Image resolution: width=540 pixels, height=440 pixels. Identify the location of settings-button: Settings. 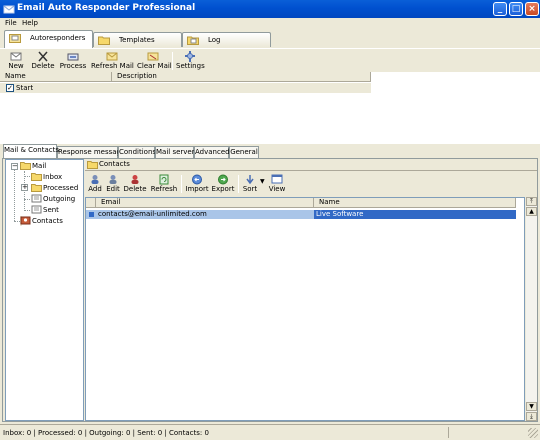
(190, 61).